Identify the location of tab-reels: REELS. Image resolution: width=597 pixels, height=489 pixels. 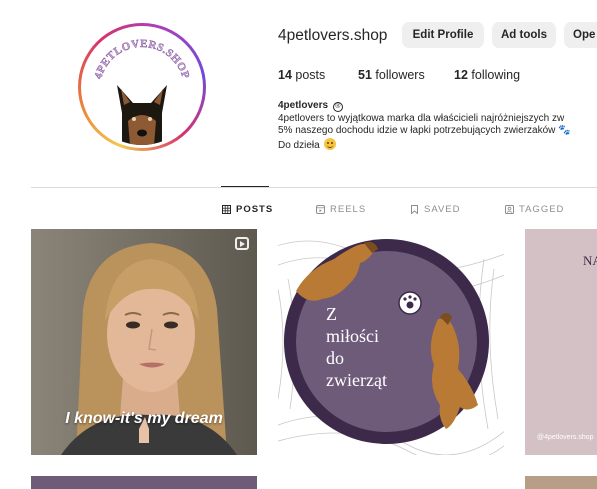
(341, 209).